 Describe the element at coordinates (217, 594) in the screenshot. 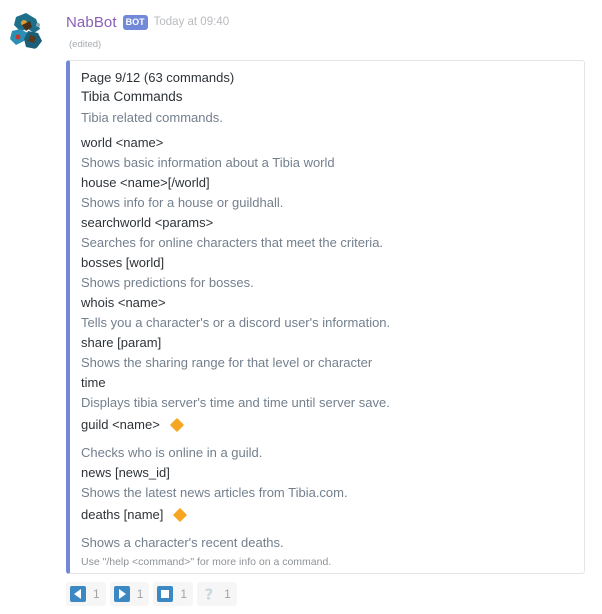

I see `reaction-help: ? 1` at that location.